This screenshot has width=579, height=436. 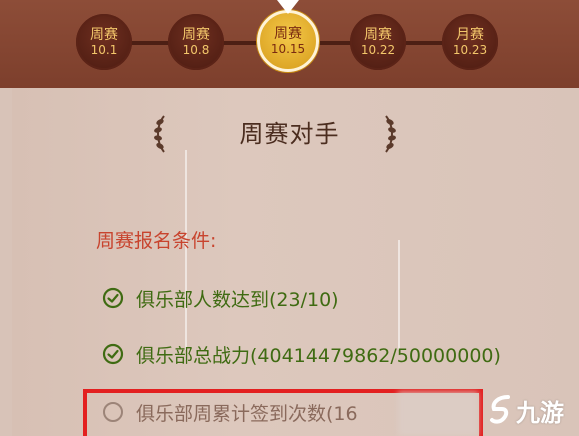 What do you see at coordinates (113, 412) in the screenshot?
I see `empty-circle-icon` at bounding box center [113, 412].